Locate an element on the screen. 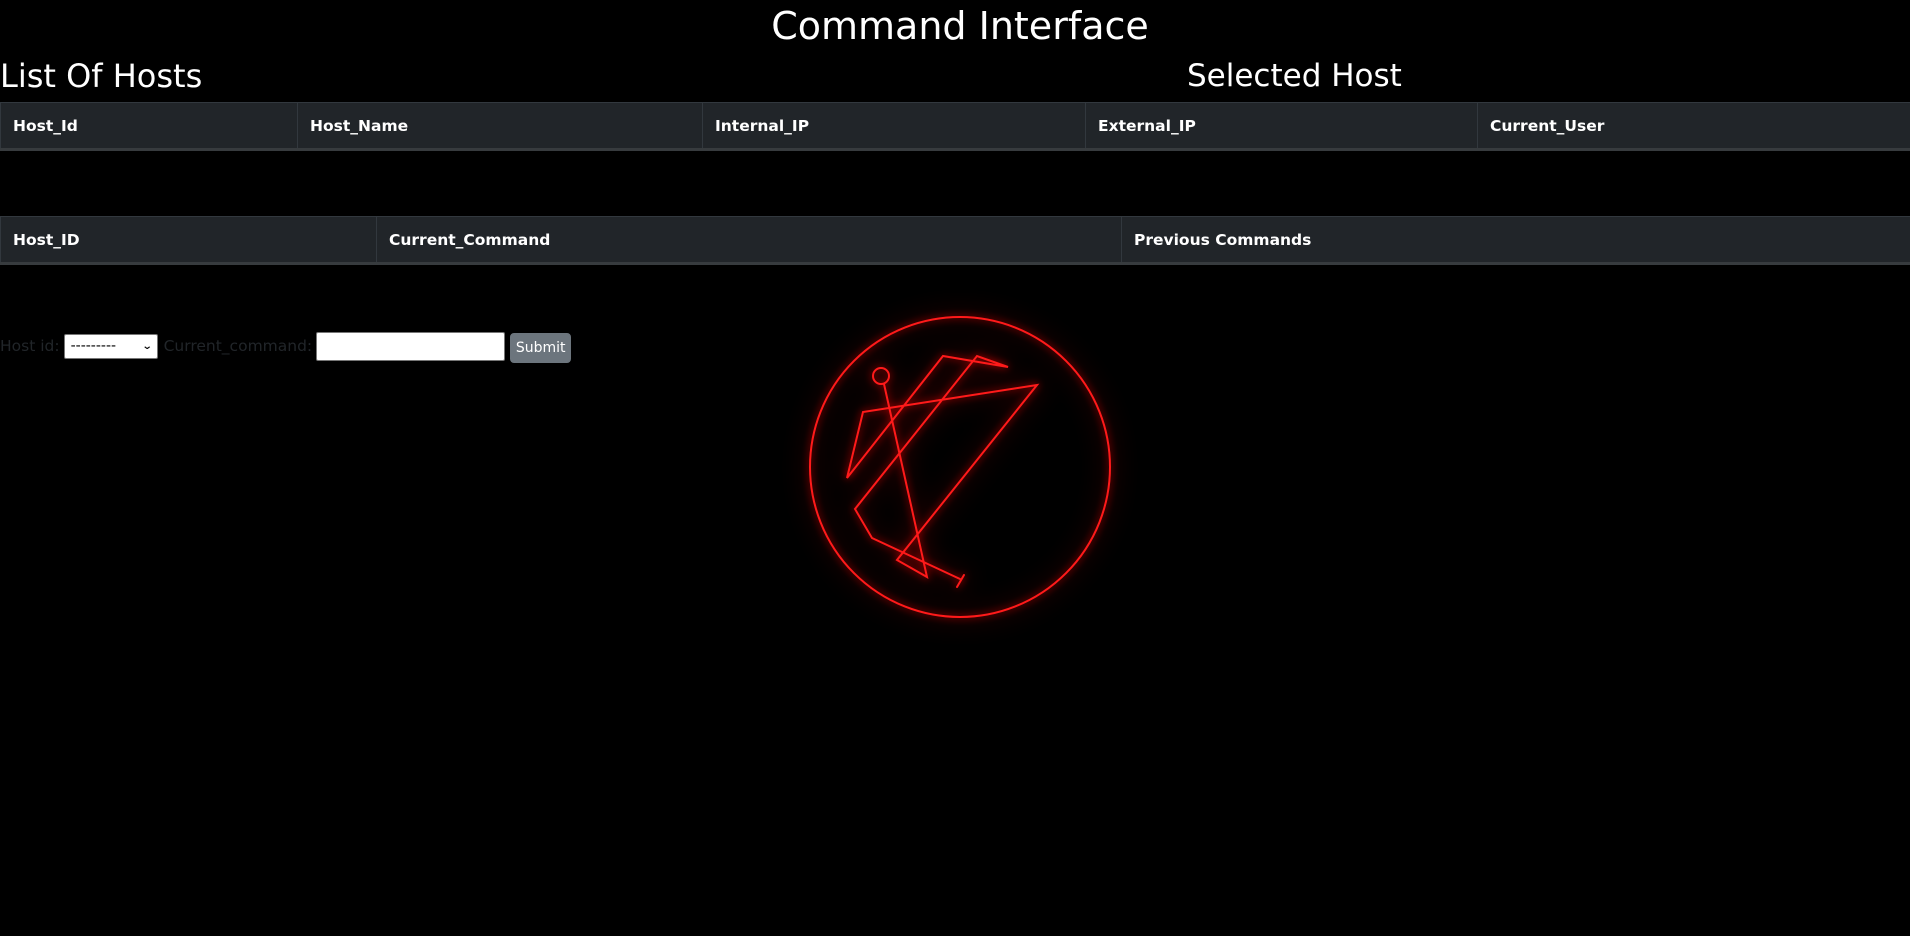  sigil-end-bar is located at coordinates (960, 581).